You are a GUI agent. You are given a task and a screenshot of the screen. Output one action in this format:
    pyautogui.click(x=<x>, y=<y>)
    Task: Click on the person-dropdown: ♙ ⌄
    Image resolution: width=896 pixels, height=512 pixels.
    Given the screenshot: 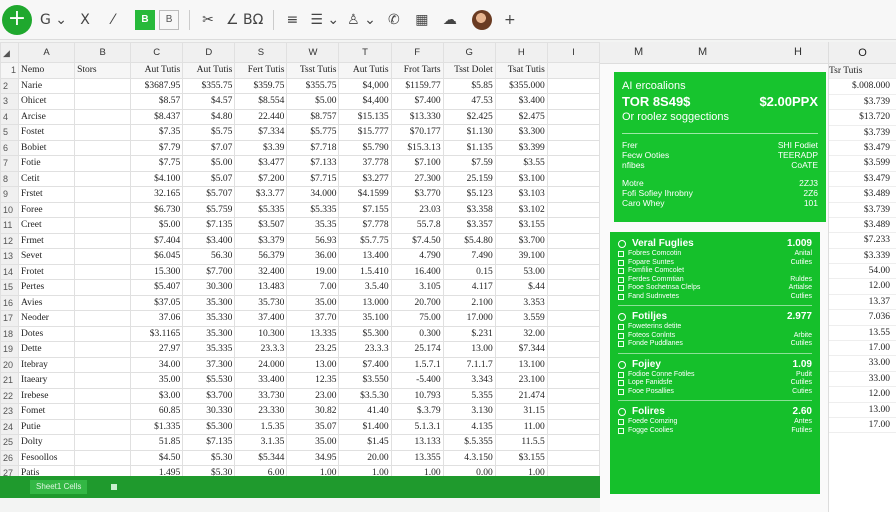 What is the action you would take?
    pyautogui.click(x=361, y=20)
    